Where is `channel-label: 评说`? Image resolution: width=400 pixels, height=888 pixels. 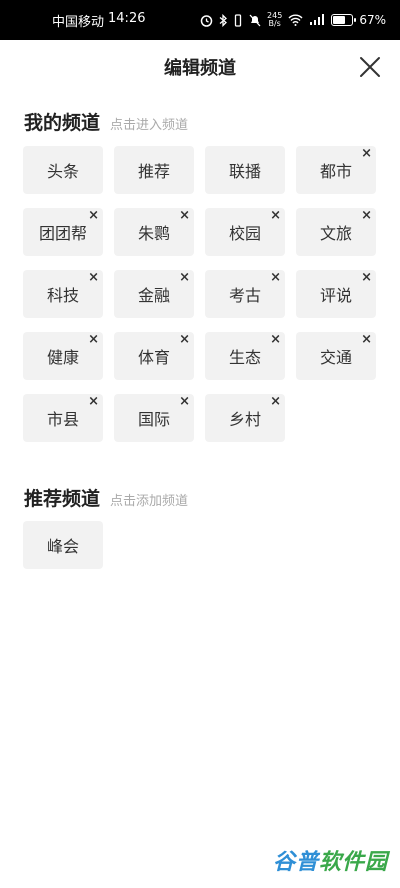 channel-label: 评说 is located at coordinates (335, 295).